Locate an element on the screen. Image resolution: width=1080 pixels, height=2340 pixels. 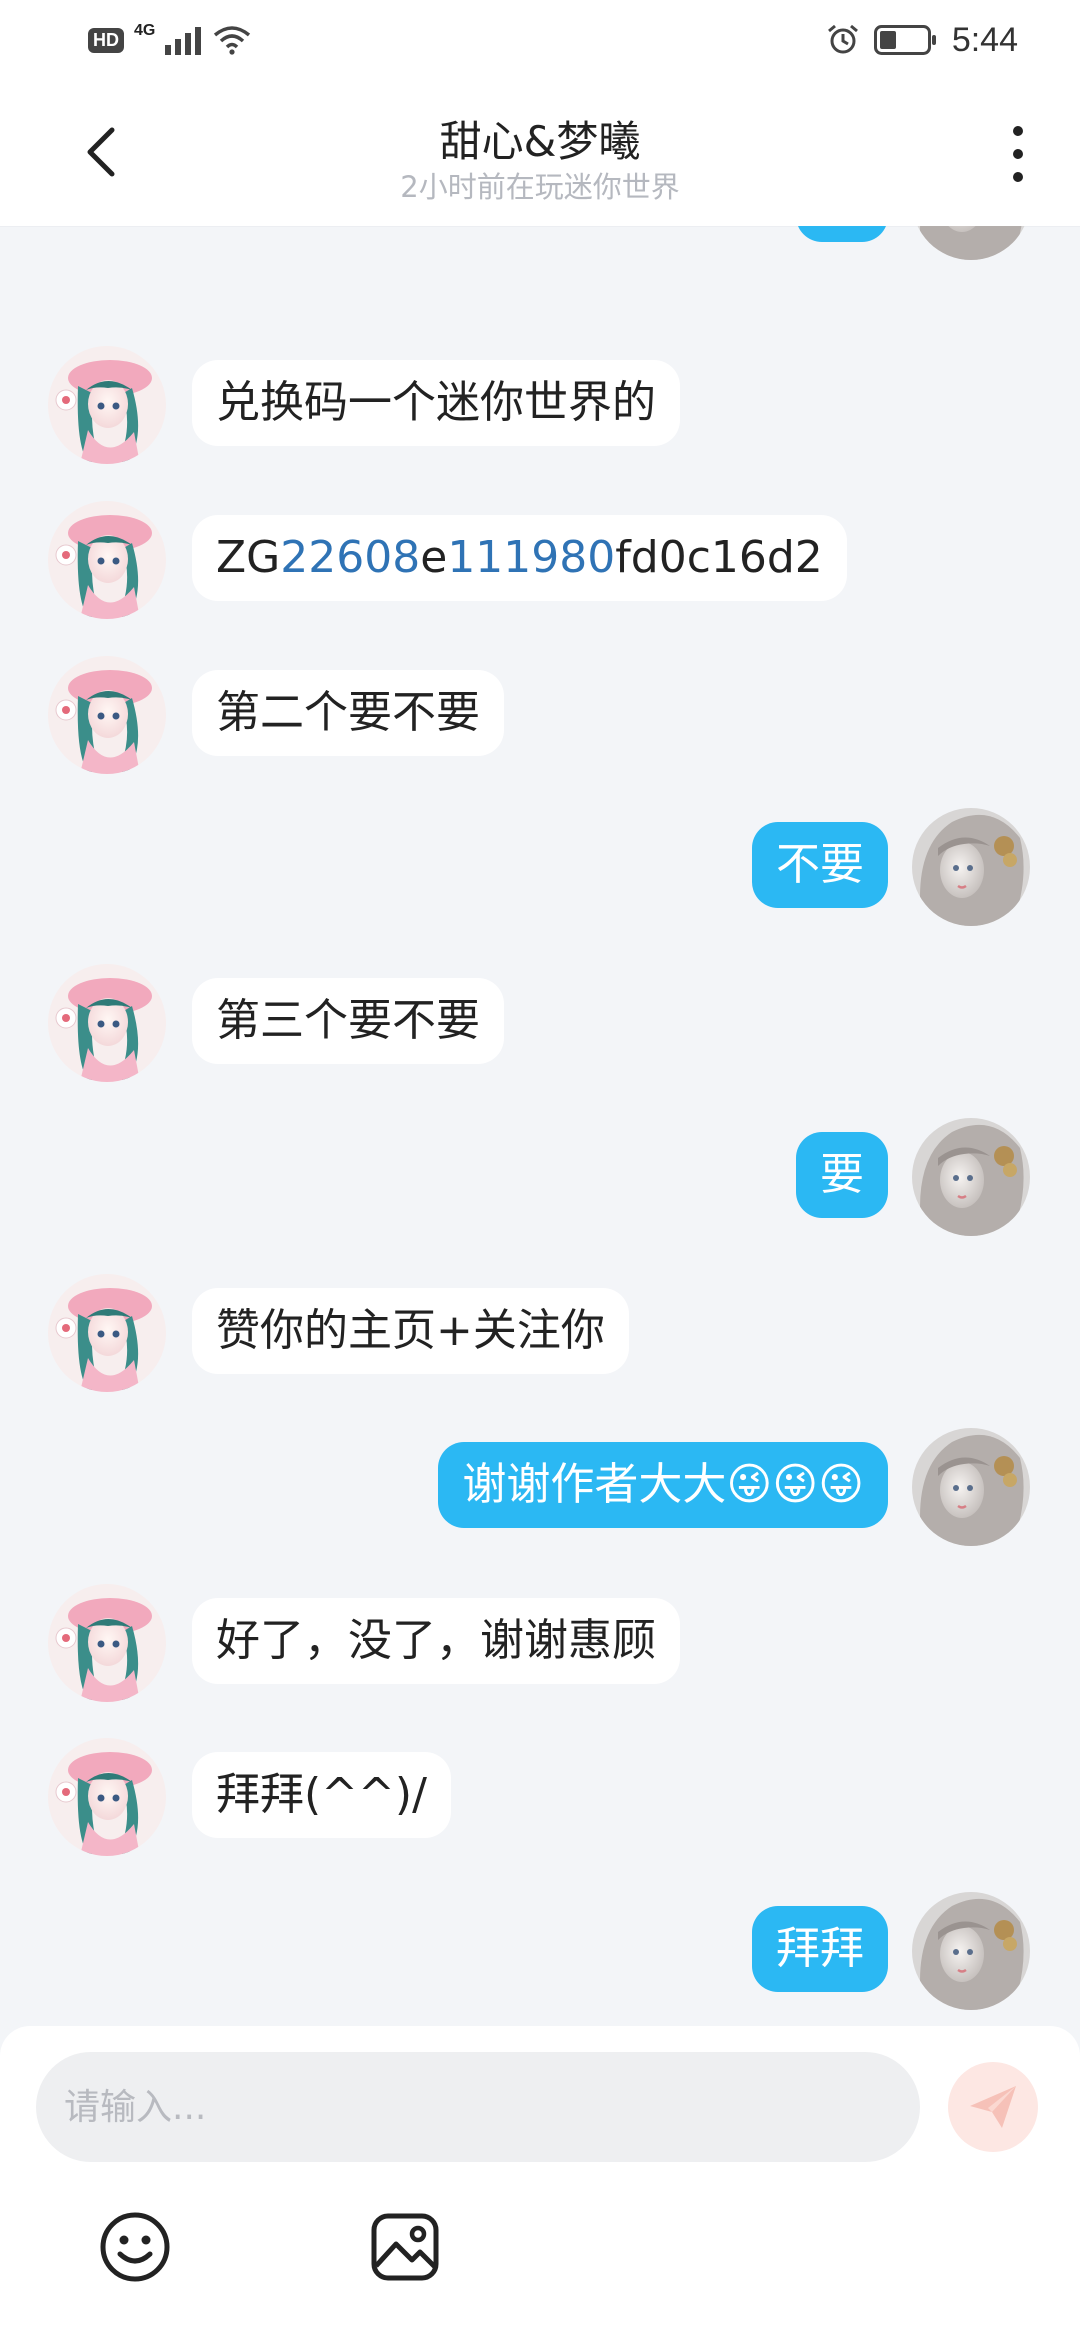
image-icon is located at coordinates (405, 2247).